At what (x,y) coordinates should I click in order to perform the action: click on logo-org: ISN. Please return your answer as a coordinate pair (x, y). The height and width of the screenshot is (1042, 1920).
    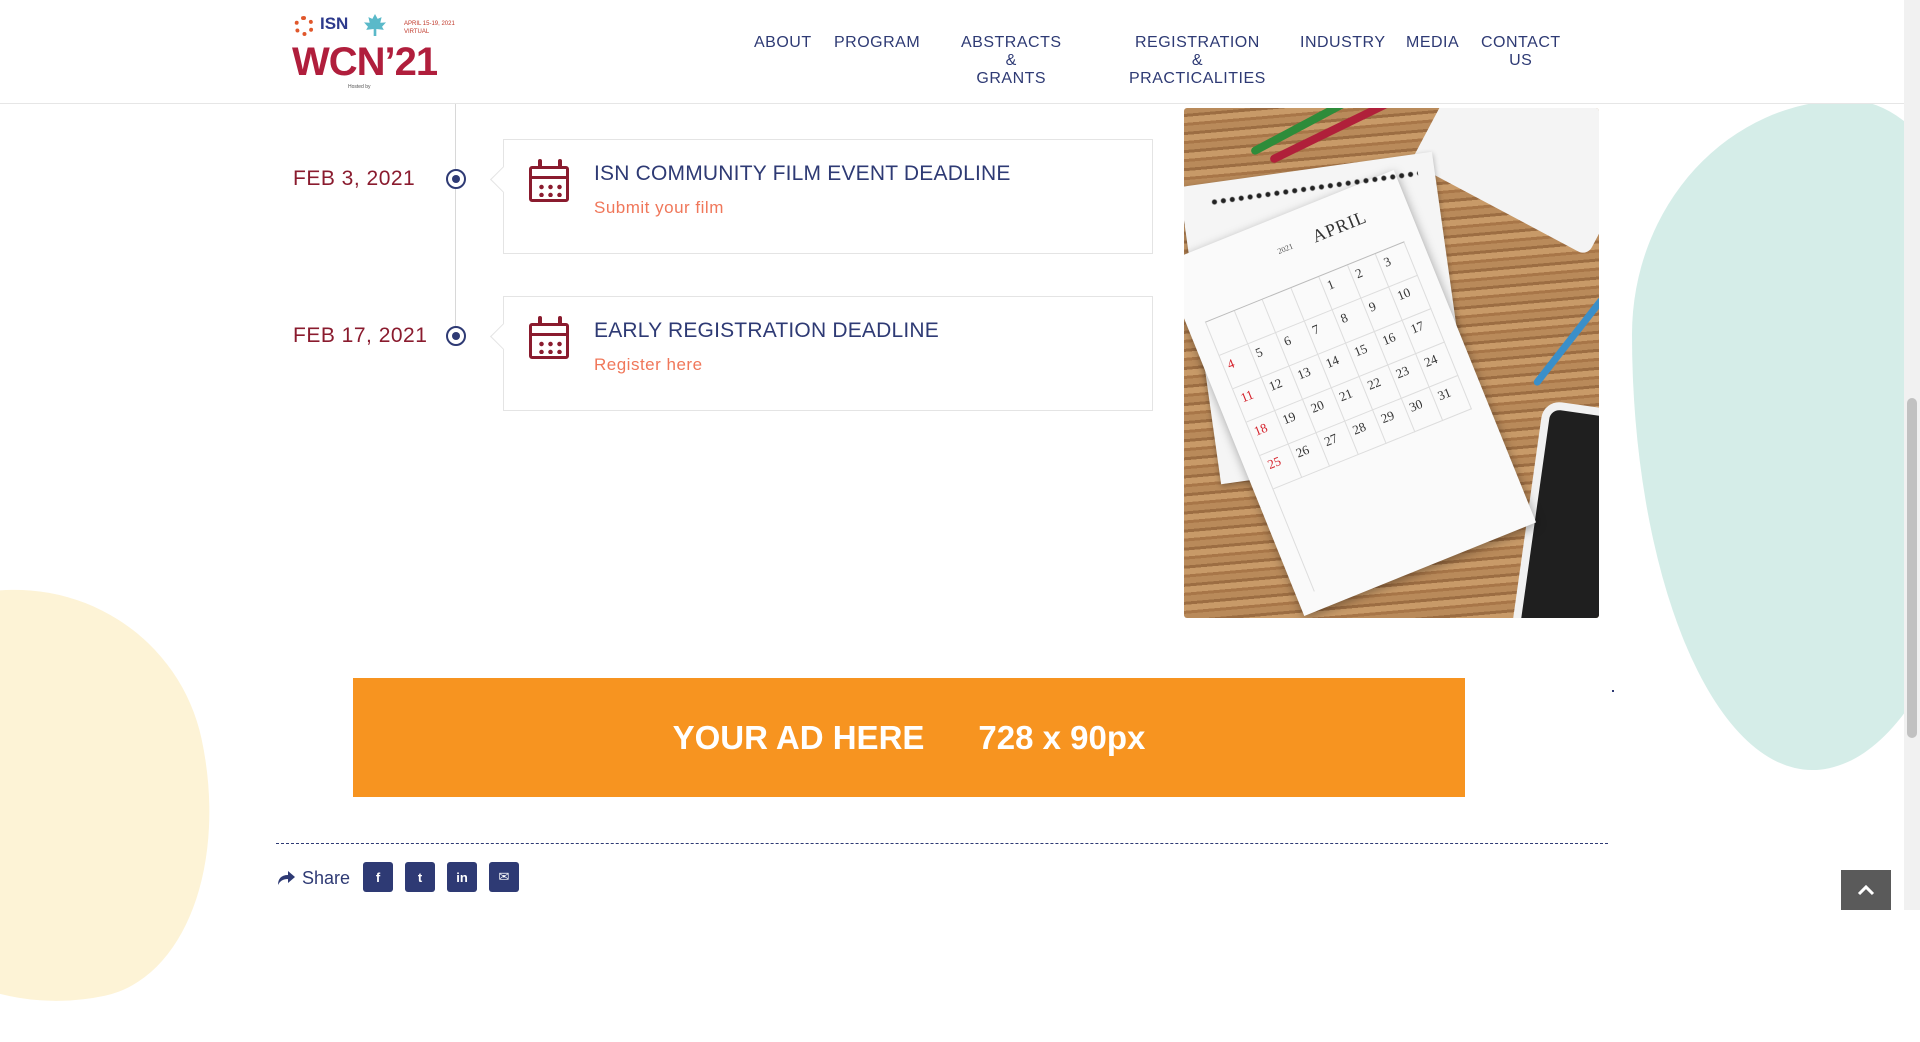
    Looking at the image, I should click on (334, 23).